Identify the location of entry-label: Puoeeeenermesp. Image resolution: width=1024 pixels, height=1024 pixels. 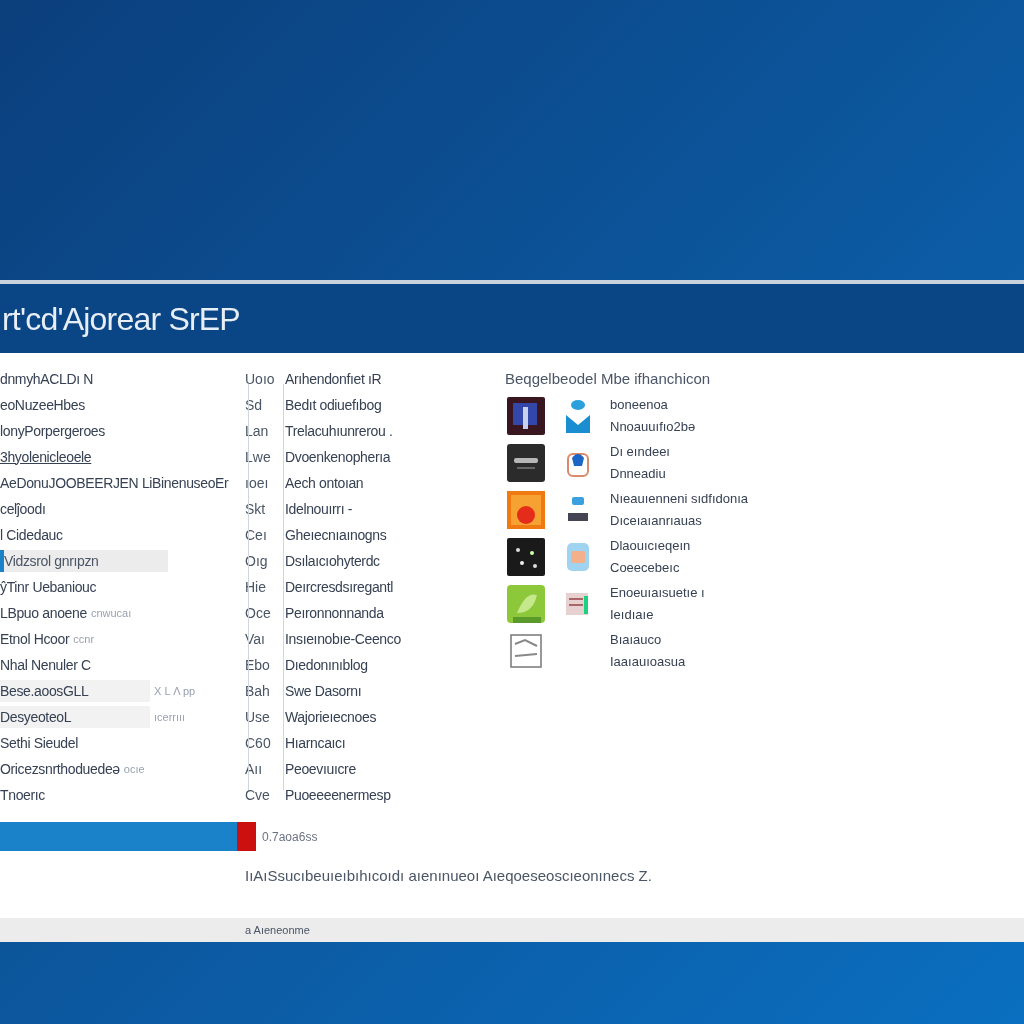
(338, 795).